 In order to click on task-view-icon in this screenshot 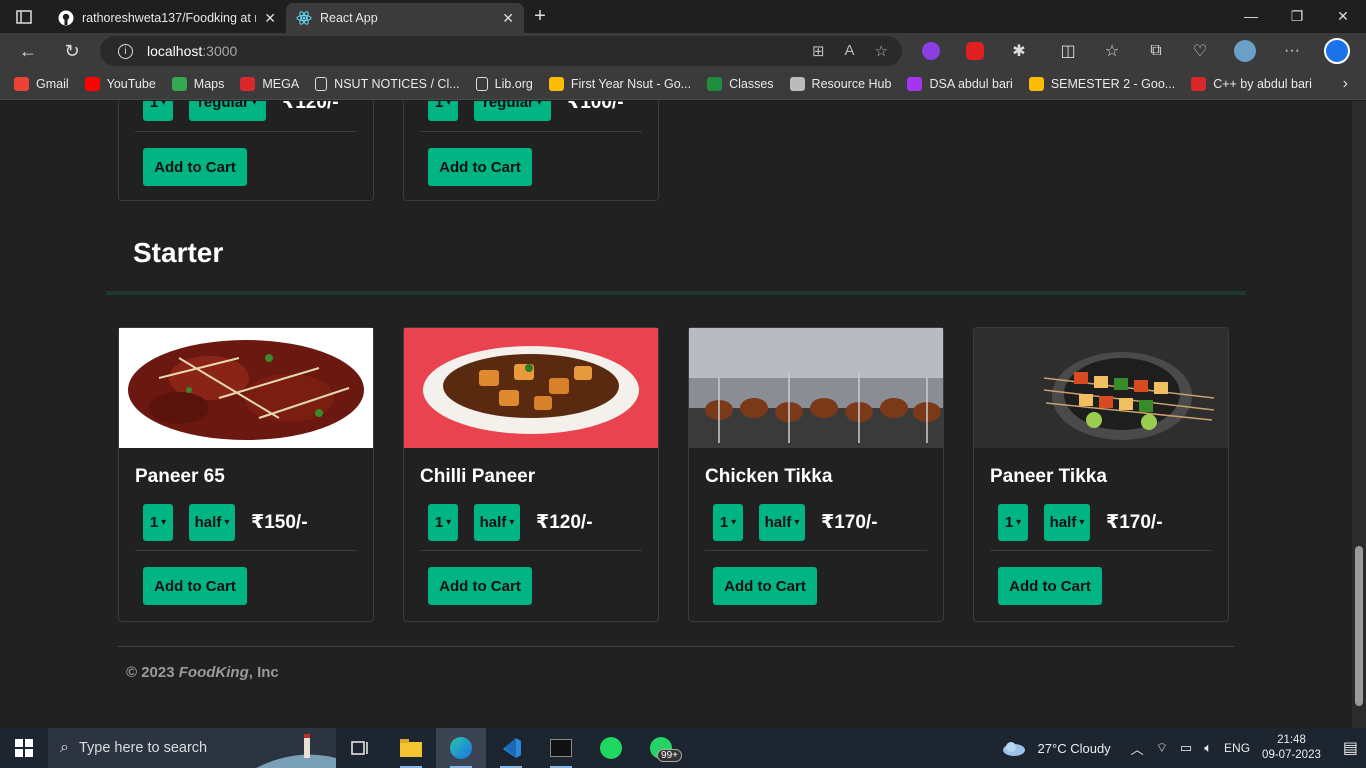, I will do `click(361, 748)`.